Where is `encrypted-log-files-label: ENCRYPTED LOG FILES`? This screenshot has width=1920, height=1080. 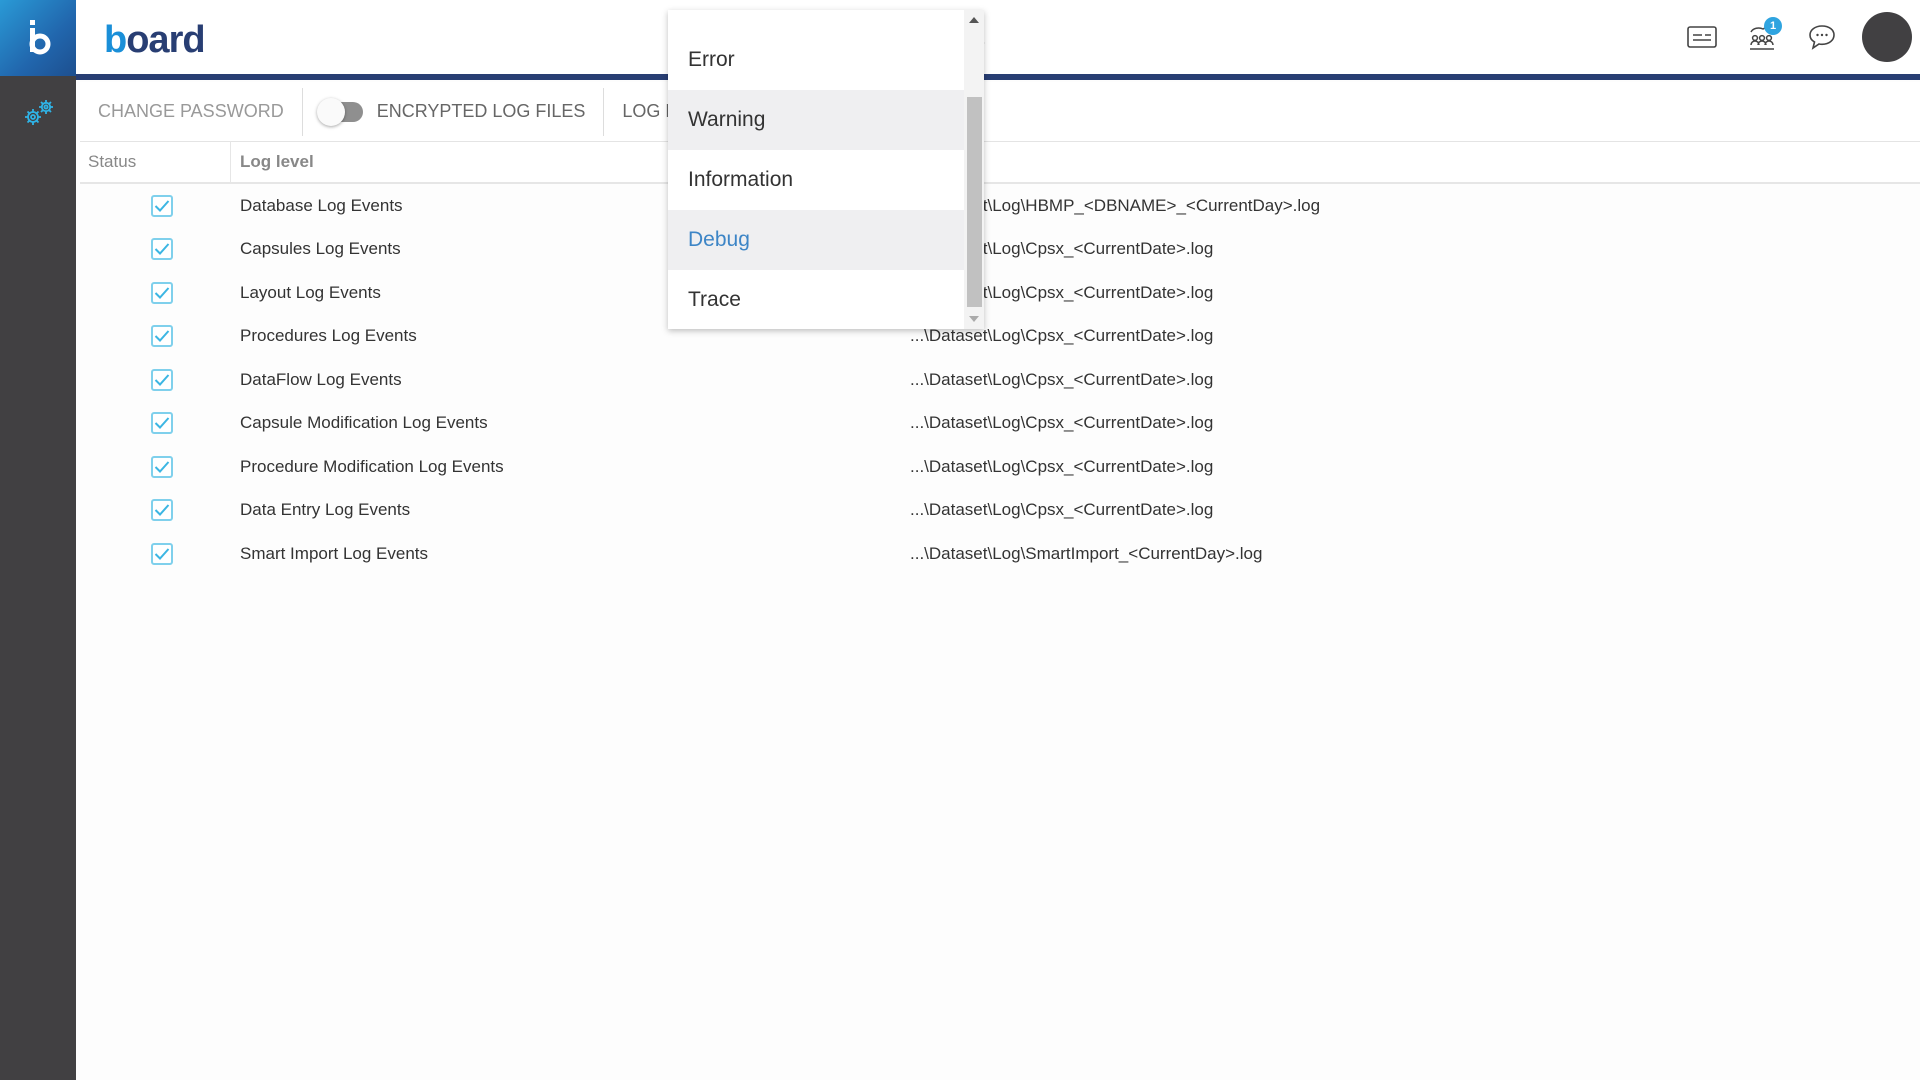 encrypted-log-files-label: ENCRYPTED LOG FILES is located at coordinates (481, 111).